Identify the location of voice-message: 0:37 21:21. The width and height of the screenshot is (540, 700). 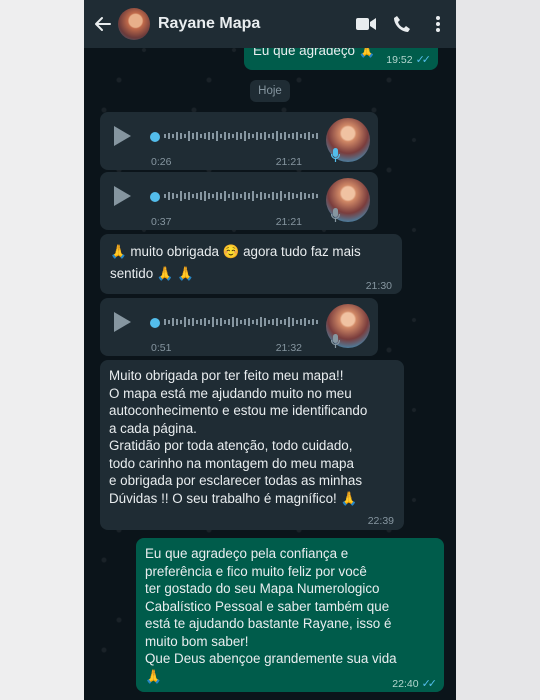
(239, 201).